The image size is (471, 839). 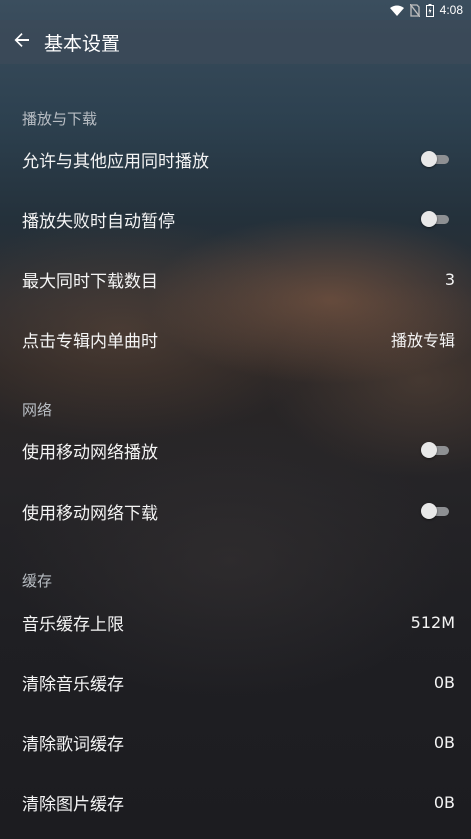 I want to click on setting-clear-image-cache: 清除图片缓存 0B, so click(x=235, y=802).